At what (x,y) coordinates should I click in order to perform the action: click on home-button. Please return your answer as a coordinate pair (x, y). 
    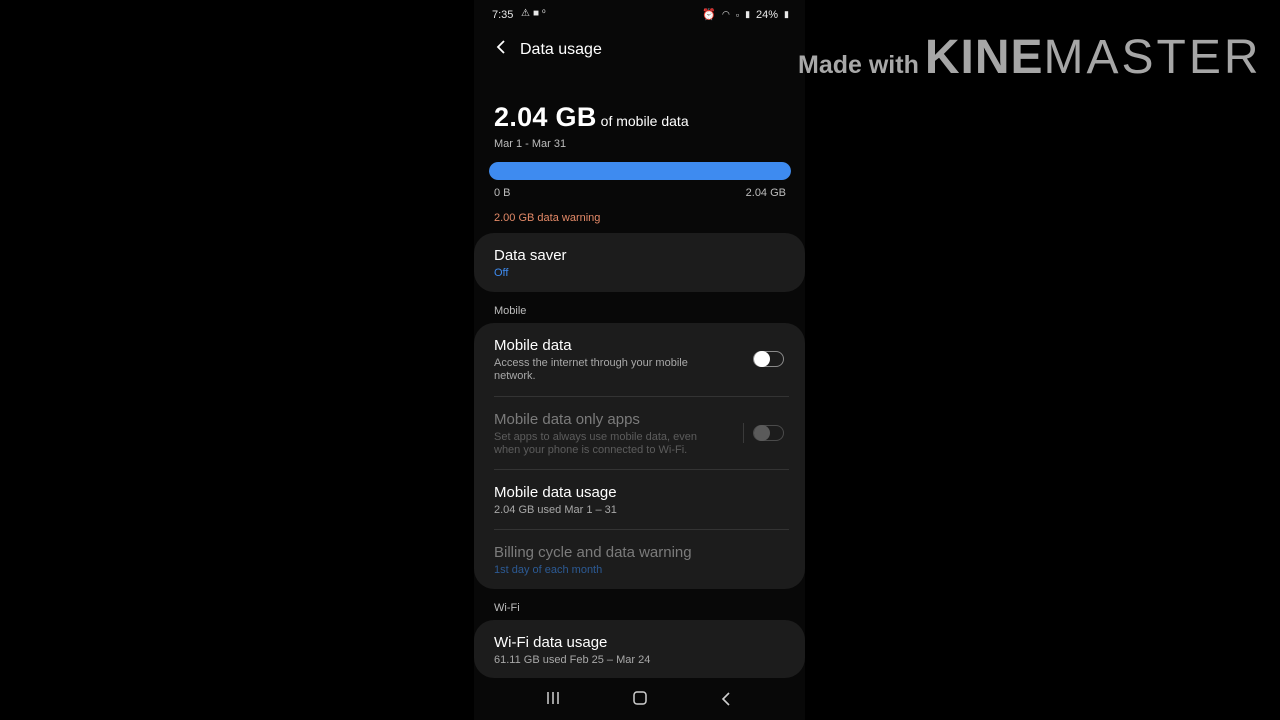
    Looking at the image, I should click on (640, 701).